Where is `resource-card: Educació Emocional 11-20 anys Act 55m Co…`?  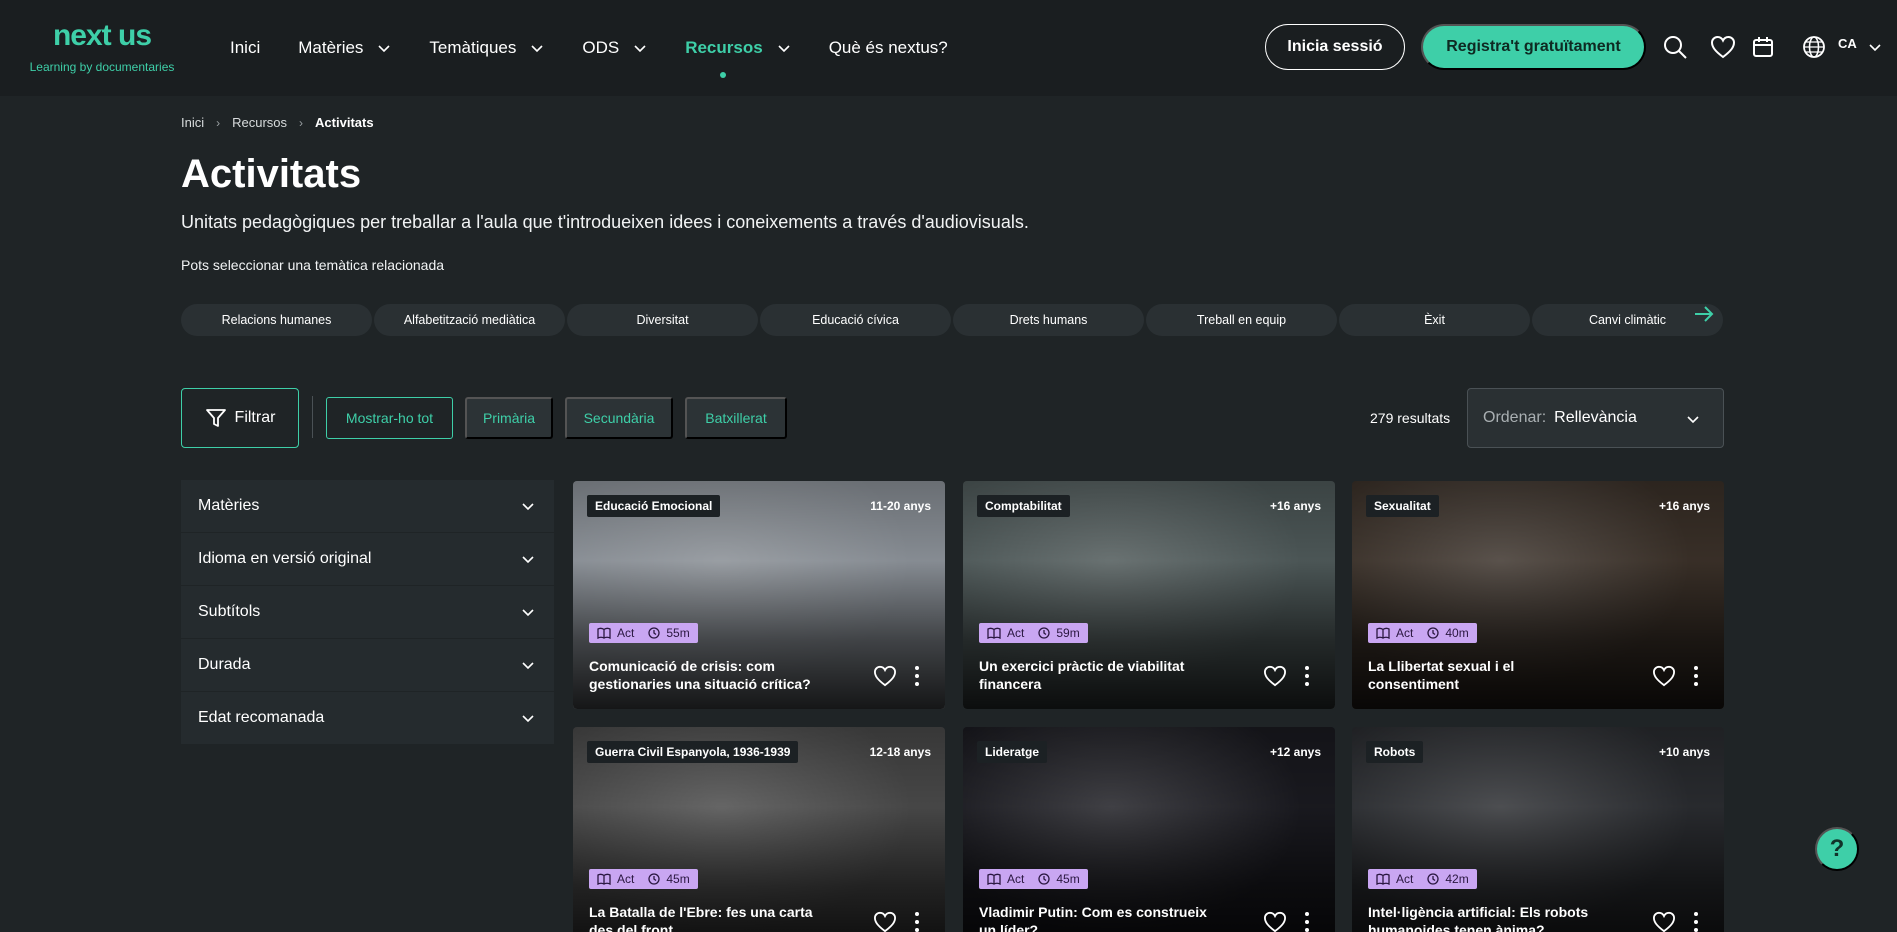
resource-card: Educació Emocional 11-20 anys Act 55m Co… is located at coordinates (759, 595).